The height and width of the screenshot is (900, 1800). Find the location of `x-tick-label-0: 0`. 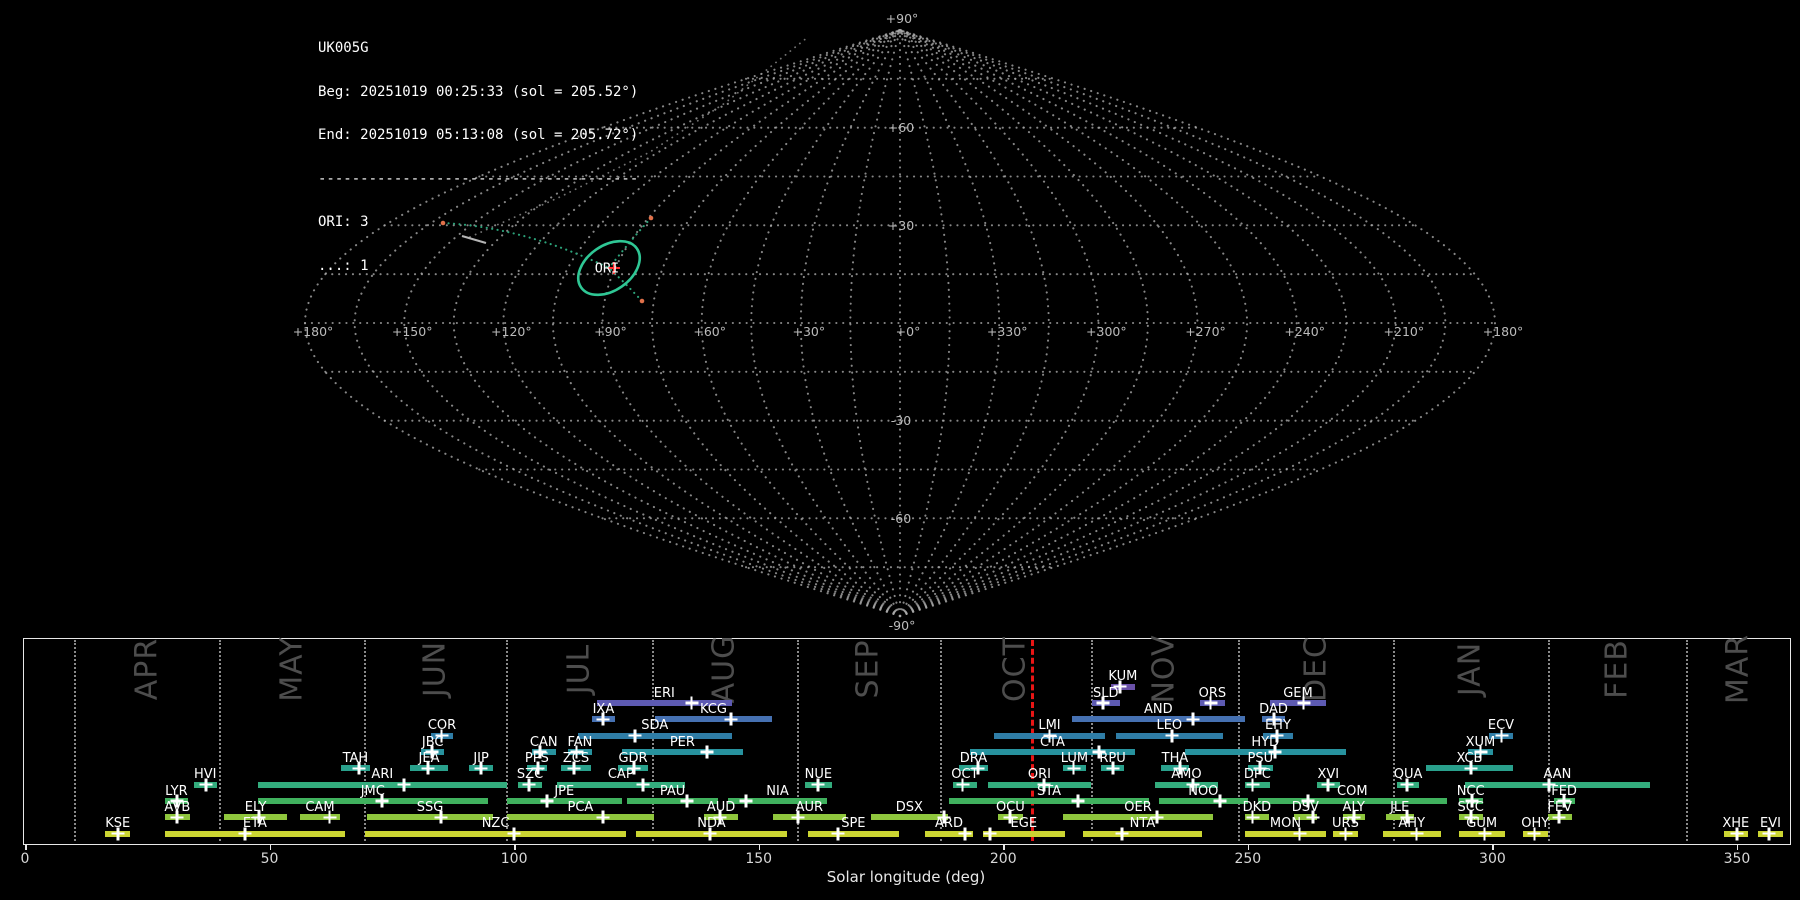

x-tick-label-0: 0 is located at coordinates (25, 859).